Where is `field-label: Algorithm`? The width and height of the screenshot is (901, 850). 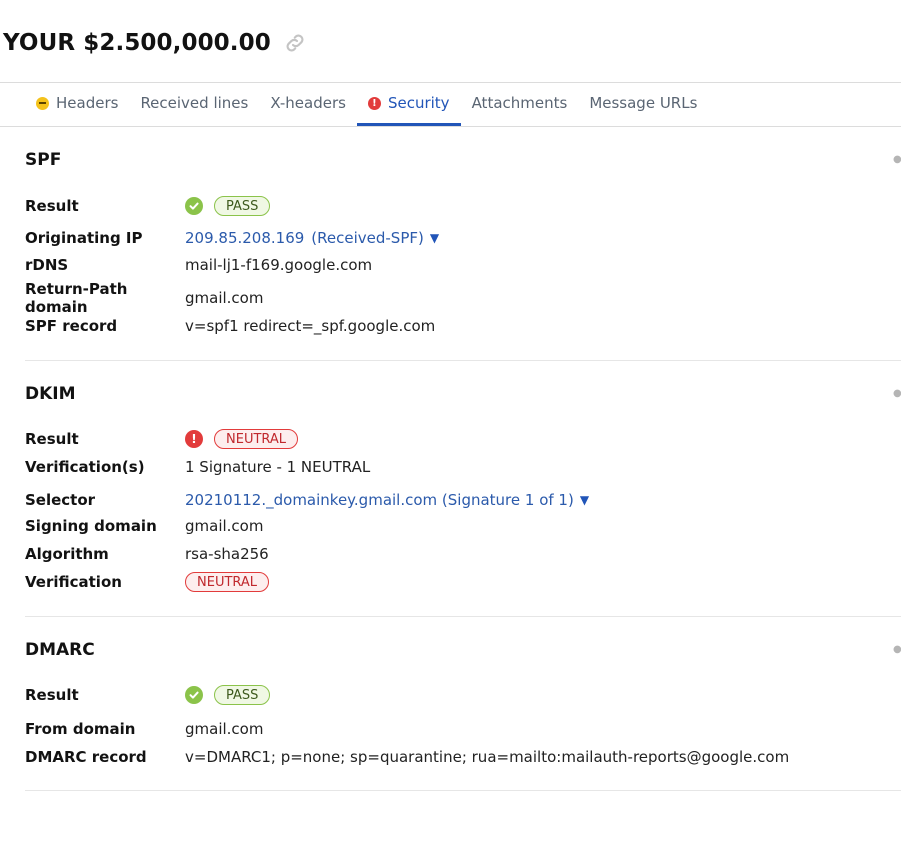 field-label: Algorithm is located at coordinates (67, 554).